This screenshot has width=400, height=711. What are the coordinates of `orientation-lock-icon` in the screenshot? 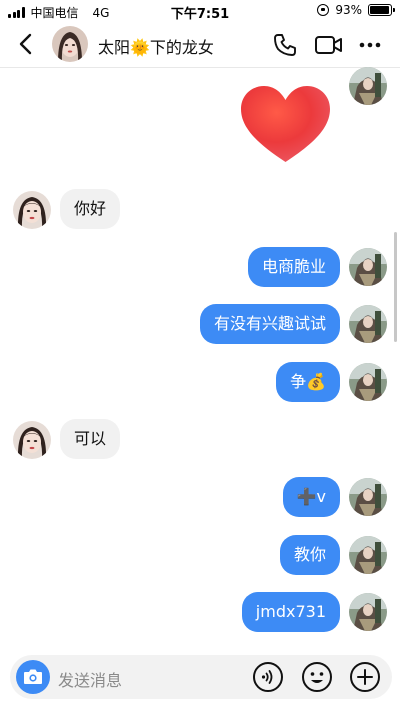 It's located at (323, 10).